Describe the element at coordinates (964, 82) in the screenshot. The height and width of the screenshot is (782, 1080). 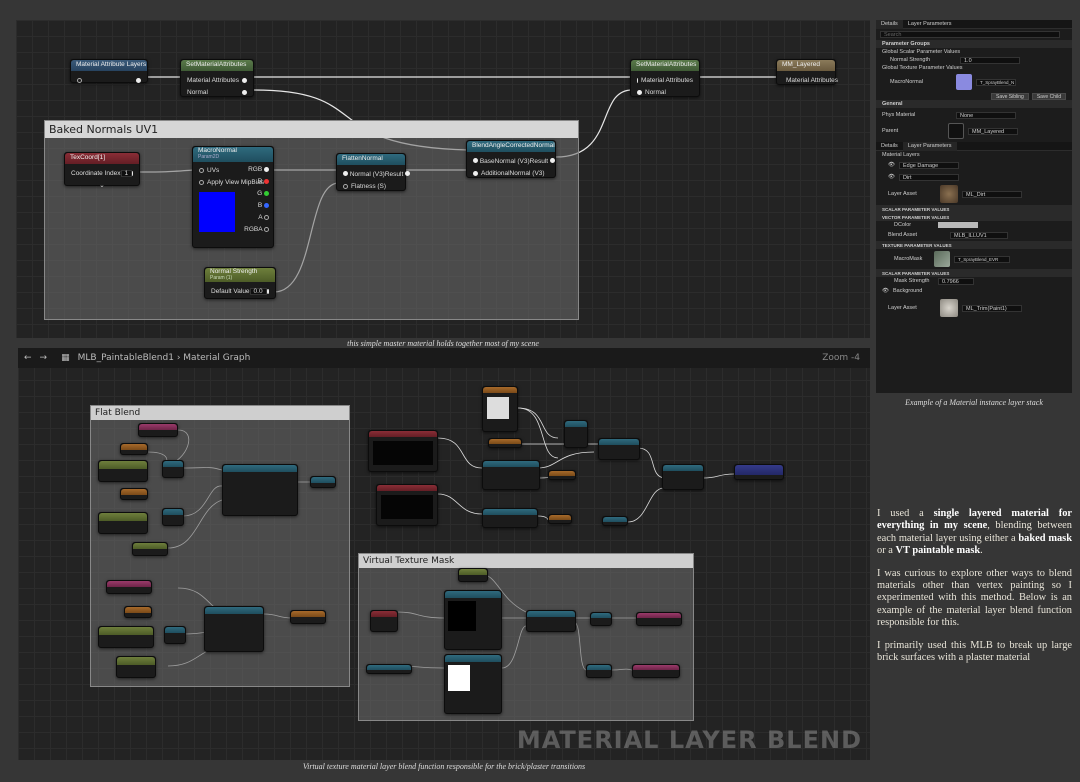
I see `texture-thumbnail` at that location.